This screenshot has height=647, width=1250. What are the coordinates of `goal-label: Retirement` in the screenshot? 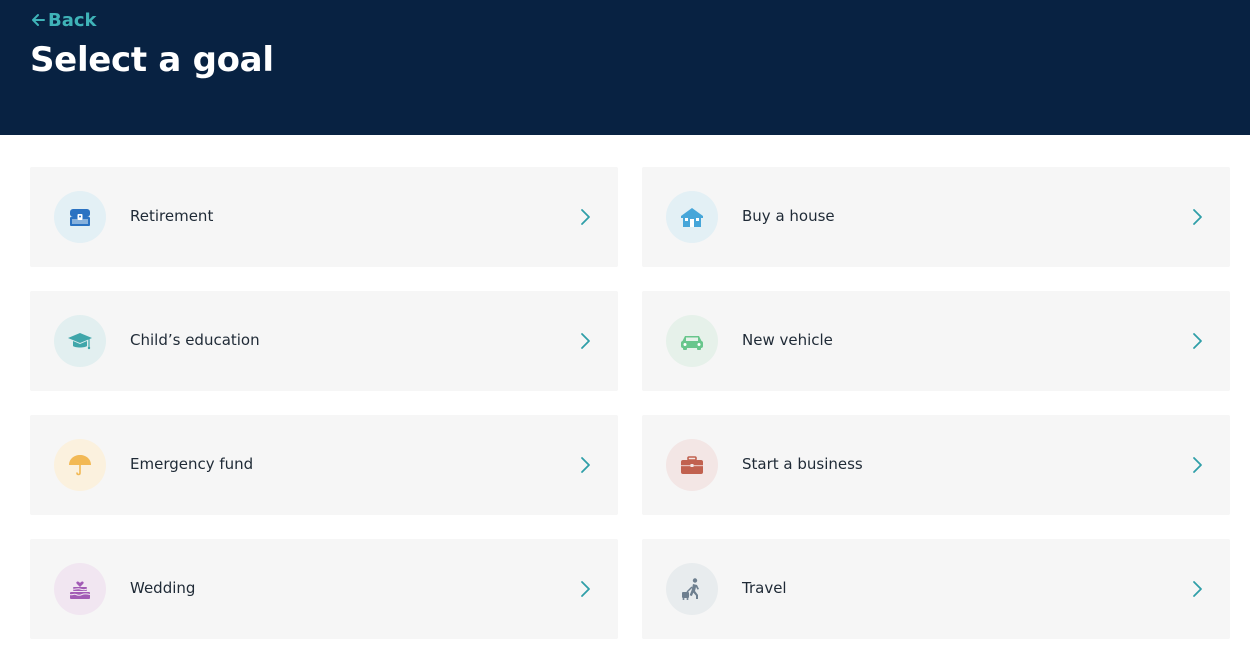 It's located at (172, 216).